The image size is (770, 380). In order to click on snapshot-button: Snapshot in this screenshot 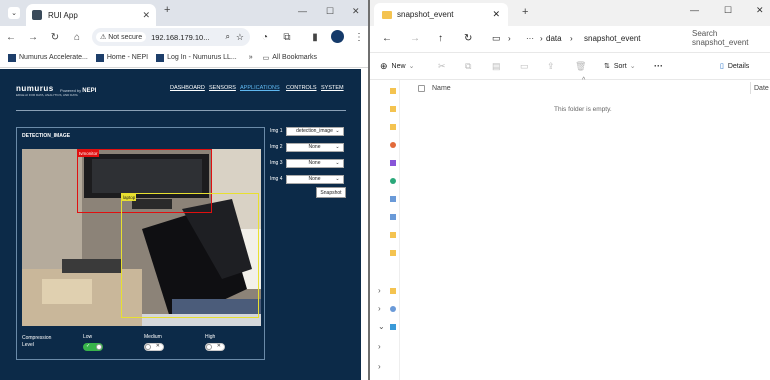, I will do `click(331, 192)`.